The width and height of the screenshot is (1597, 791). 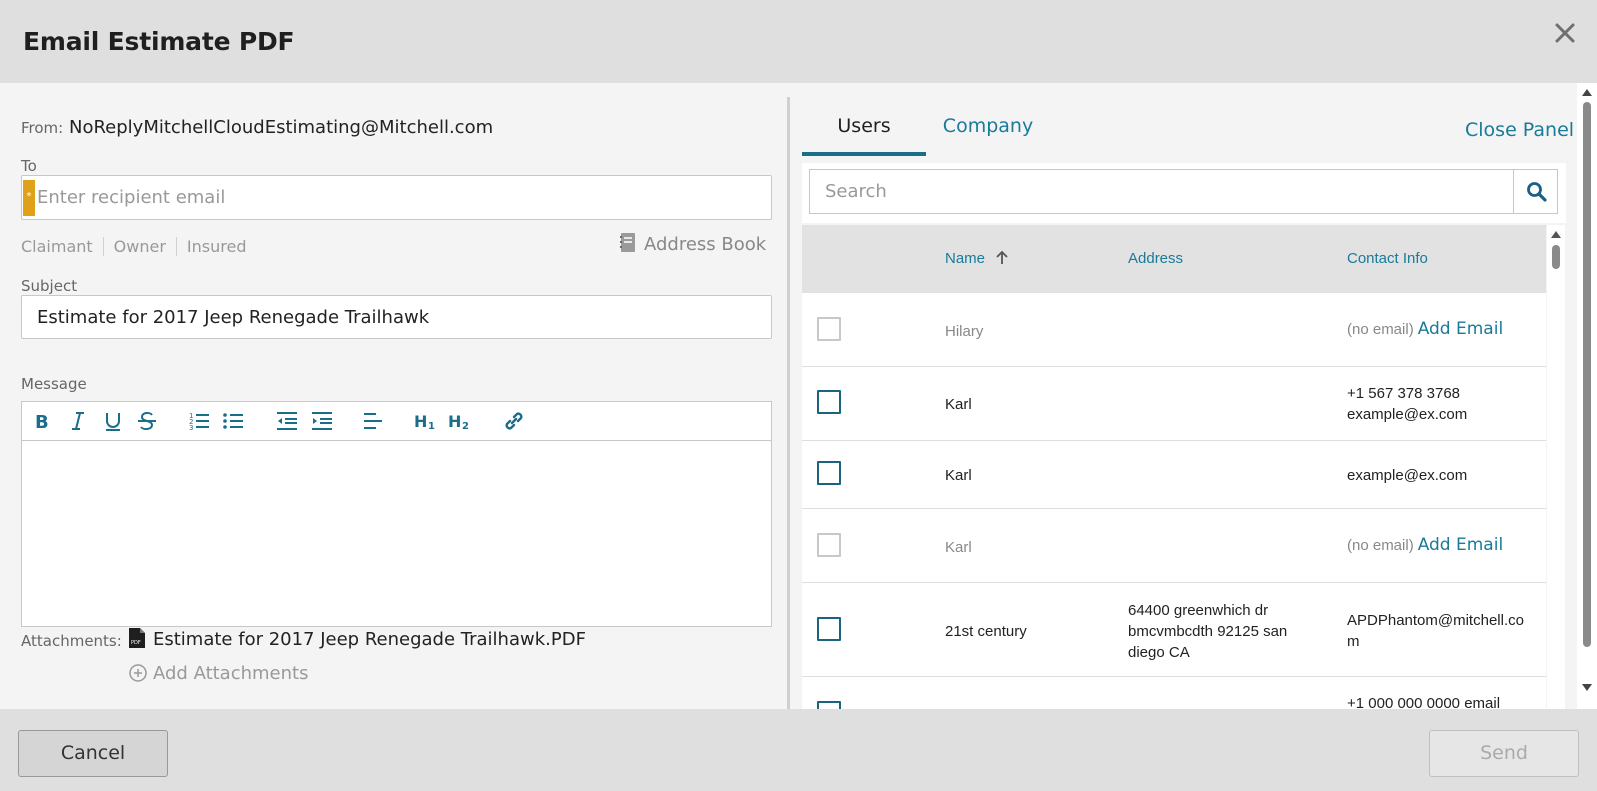 What do you see at coordinates (1174, 475) in the screenshot?
I see `table-row: Karl example@ex.com` at bounding box center [1174, 475].